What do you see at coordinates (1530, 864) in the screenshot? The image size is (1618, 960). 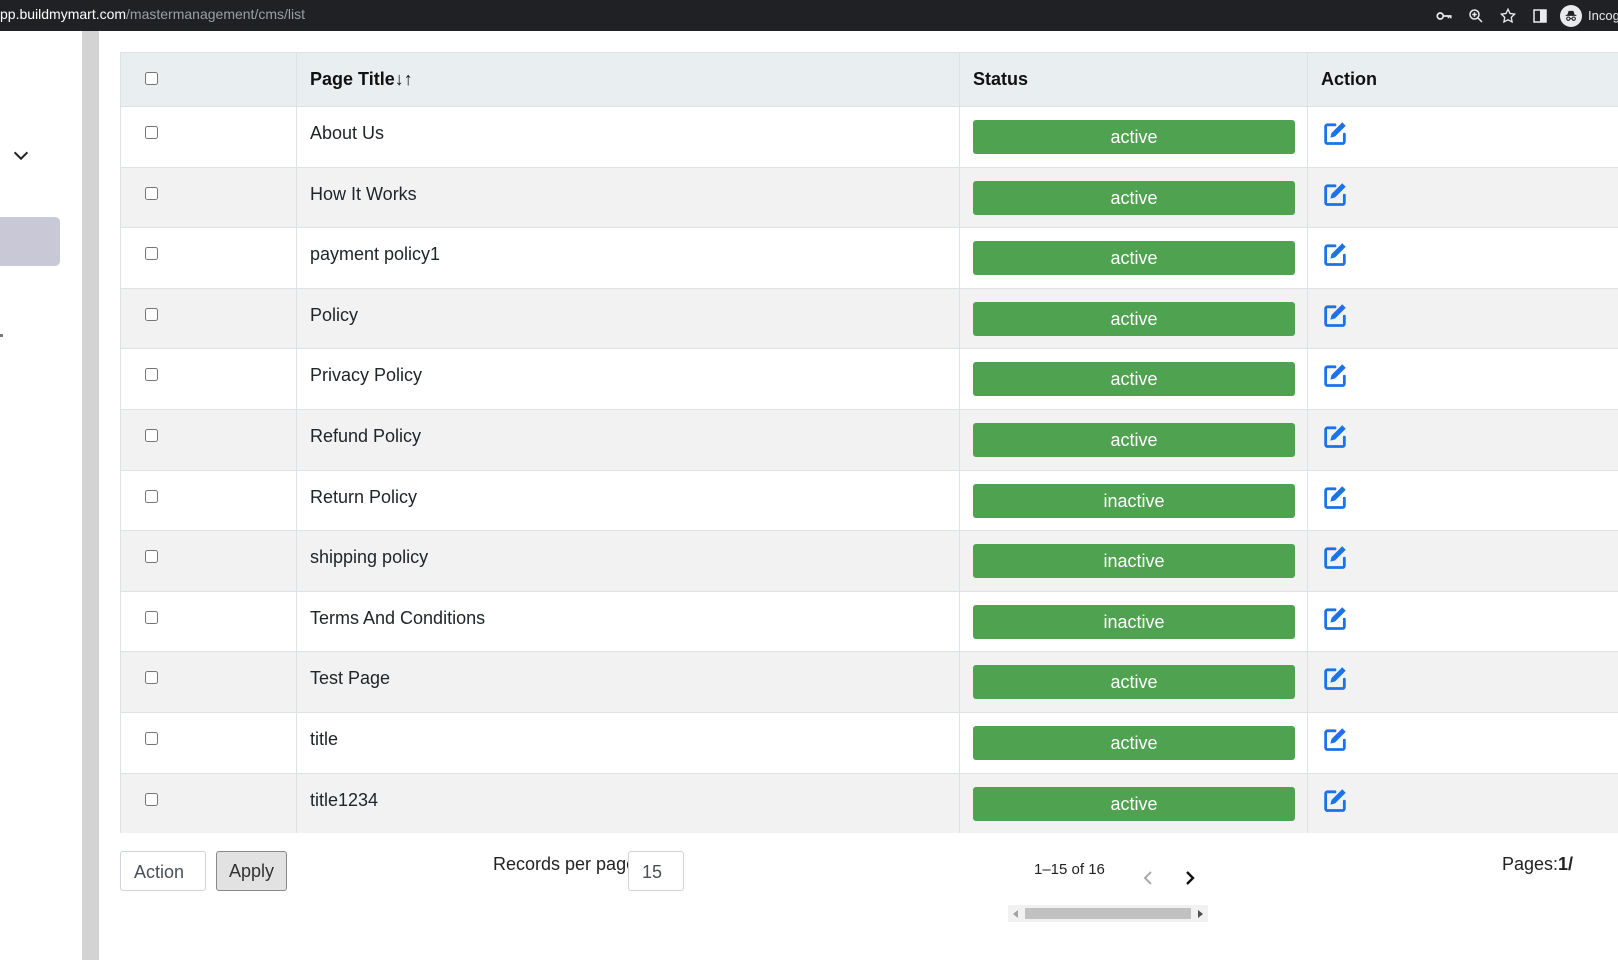 I see `pages-label: Pages:` at bounding box center [1530, 864].